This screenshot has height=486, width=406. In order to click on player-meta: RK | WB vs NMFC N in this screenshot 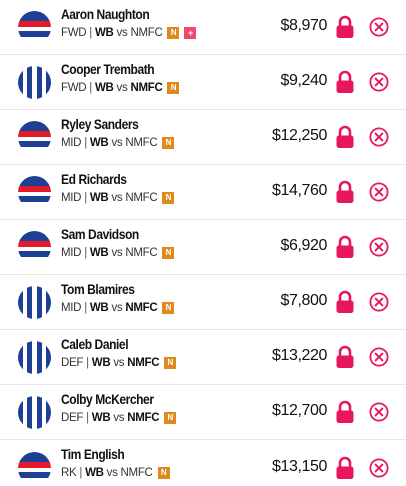, I will do `click(115, 473)`.